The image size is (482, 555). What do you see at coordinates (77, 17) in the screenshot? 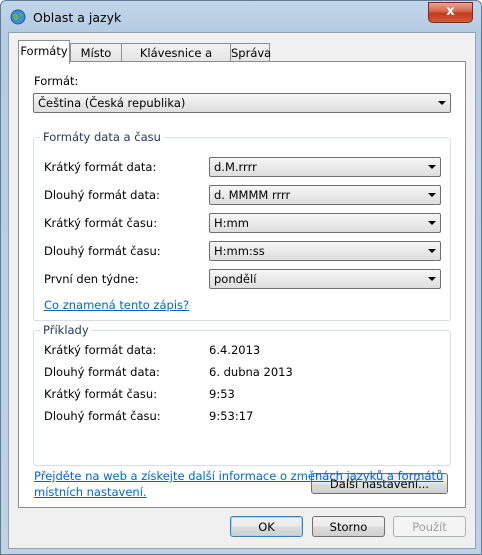
I see `window-title: Oblast a jazyk` at bounding box center [77, 17].